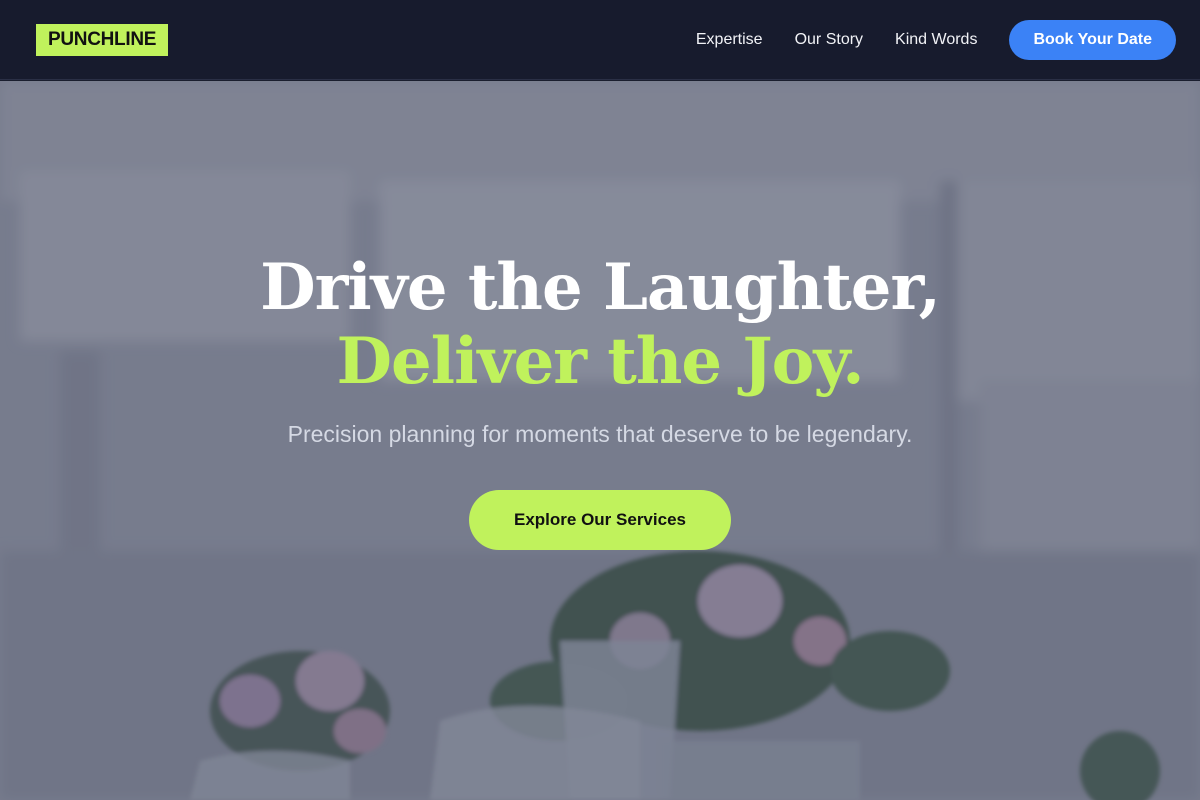 Image resolution: width=1200 pixels, height=800 pixels. What do you see at coordinates (600, 287) in the screenshot?
I see `hero-headline-line1: Drive the Laughter,` at bounding box center [600, 287].